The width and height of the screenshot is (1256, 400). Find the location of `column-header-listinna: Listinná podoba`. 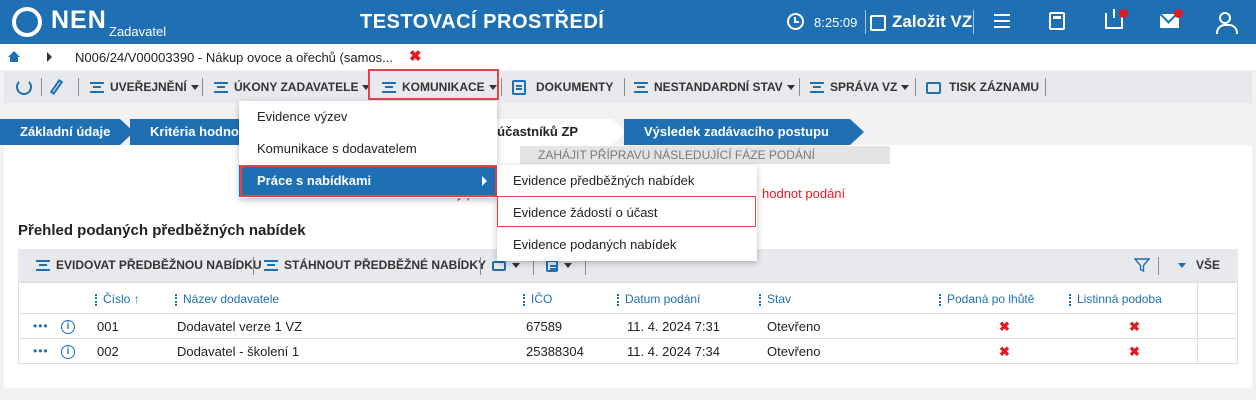

column-header-listinna: Listinná podoba is located at coordinates (1115, 299).